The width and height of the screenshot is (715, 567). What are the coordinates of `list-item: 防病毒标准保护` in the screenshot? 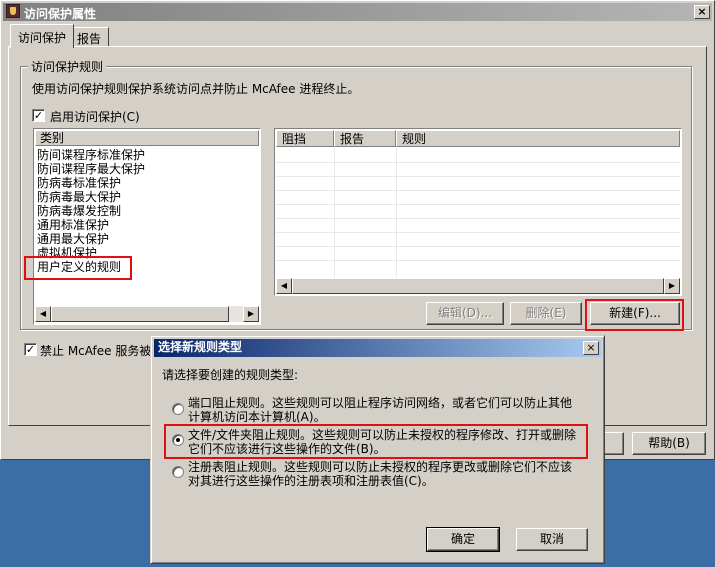 It's located at (79, 183).